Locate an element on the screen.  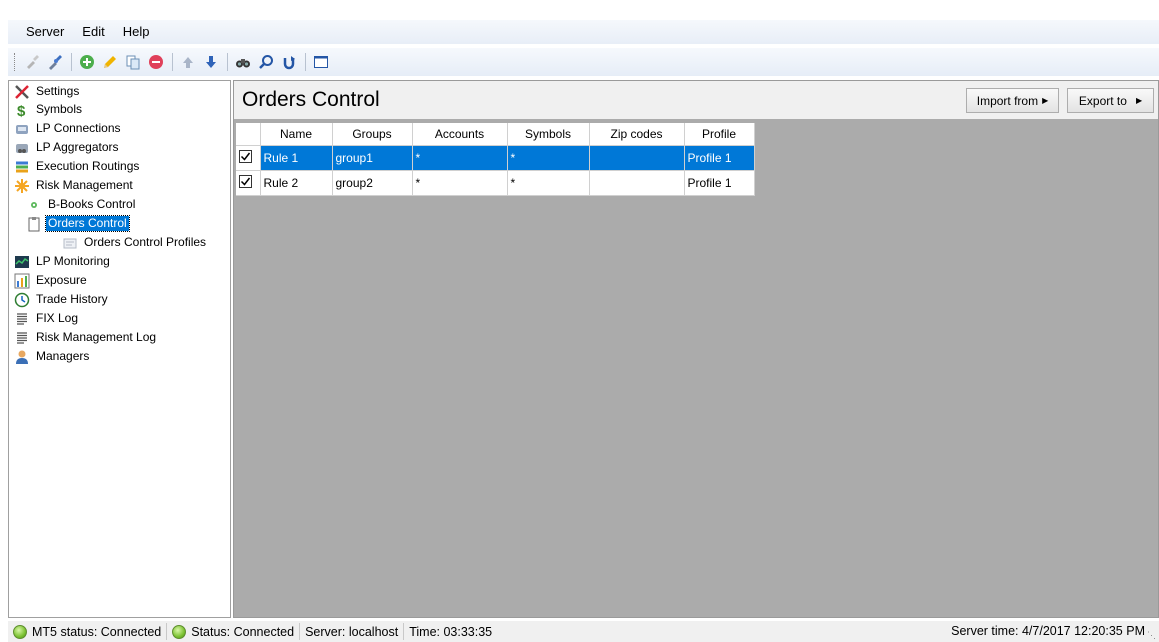
edit-icon is located at coordinates (110, 62).